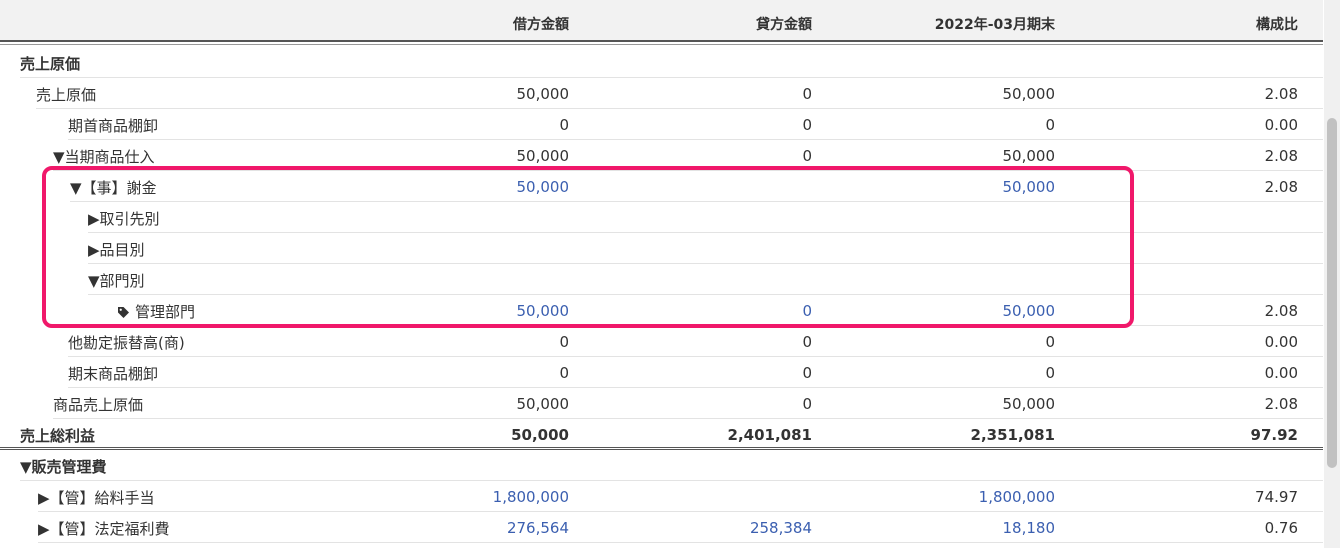 This screenshot has height=548, width=1340. I want to click on account-label: 管理部門, so click(156, 311).